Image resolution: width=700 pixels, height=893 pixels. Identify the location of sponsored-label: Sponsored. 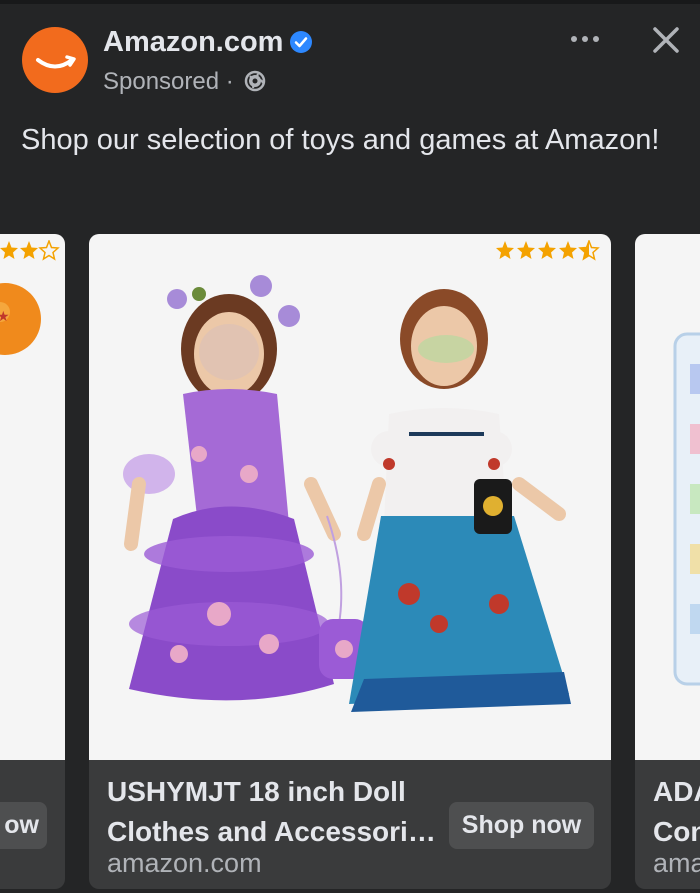
(161, 81).